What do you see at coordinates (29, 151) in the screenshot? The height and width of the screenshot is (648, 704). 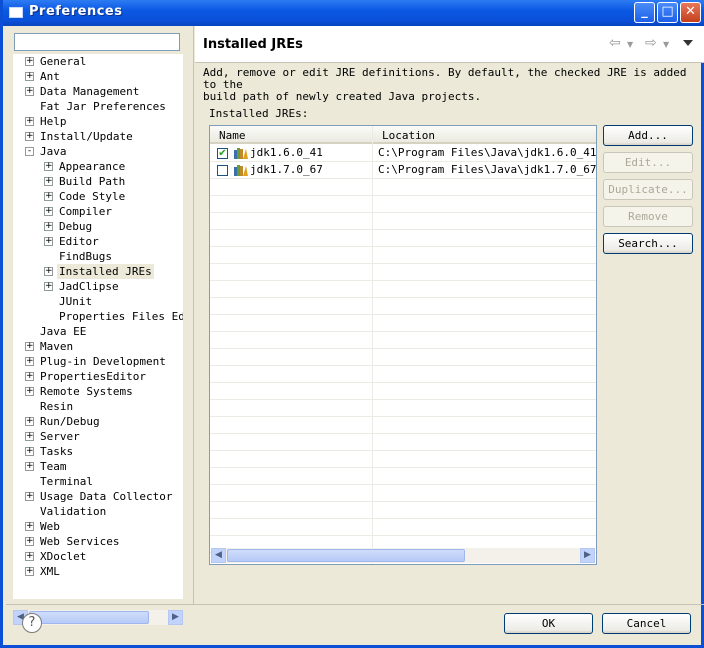 I see `collapse-icon: -` at bounding box center [29, 151].